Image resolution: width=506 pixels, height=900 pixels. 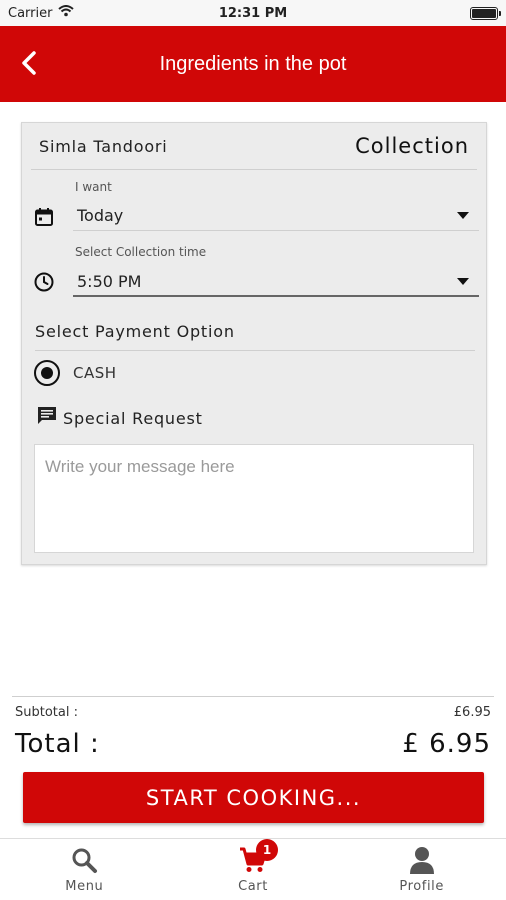 What do you see at coordinates (103, 146) in the screenshot?
I see `restaurant-name: Simla Tandoori` at bounding box center [103, 146].